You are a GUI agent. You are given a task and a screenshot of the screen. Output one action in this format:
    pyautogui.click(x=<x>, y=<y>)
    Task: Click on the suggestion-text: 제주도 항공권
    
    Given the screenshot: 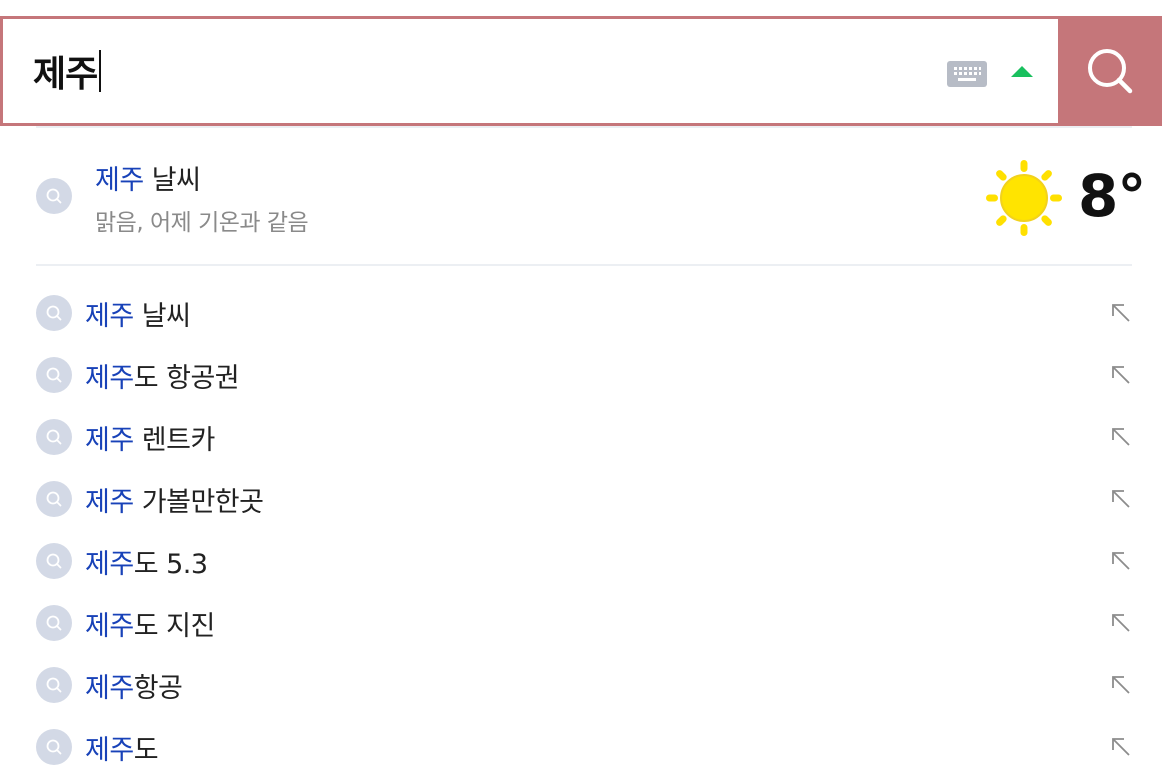 What is the action you would take?
    pyautogui.click(x=162, y=375)
    